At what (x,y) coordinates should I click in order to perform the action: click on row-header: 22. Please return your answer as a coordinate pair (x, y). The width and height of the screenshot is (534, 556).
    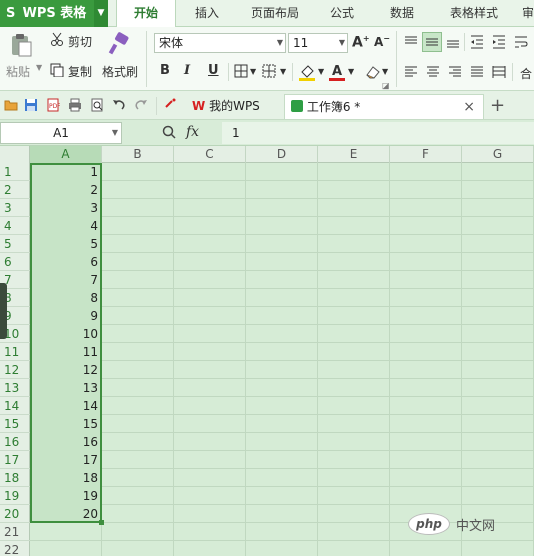
    Looking at the image, I should click on (15, 548).